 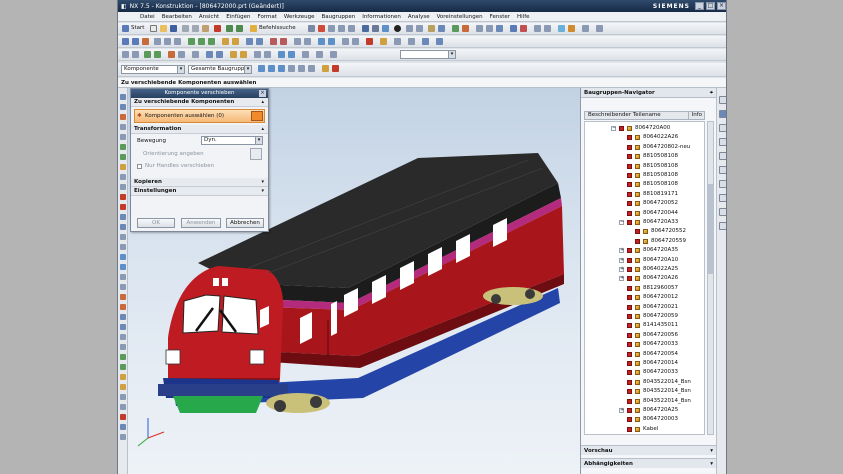 What do you see at coordinates (297, 41) in the screenshot?
I see `sweep-icon` at bounding box center [297, 41].